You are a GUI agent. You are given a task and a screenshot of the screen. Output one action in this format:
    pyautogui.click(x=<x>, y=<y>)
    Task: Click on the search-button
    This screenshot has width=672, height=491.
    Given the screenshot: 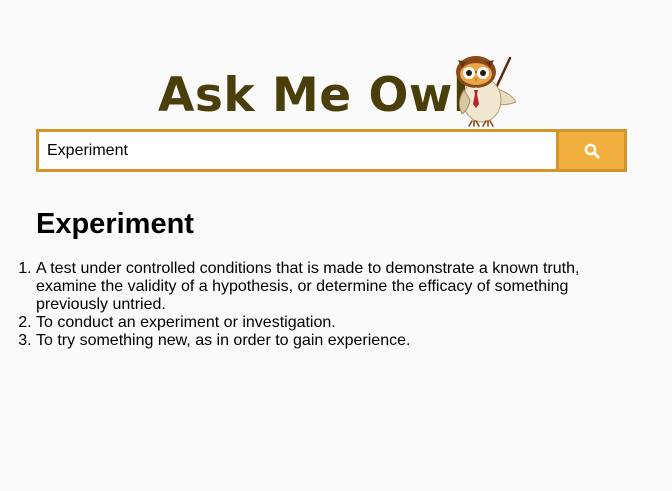 What is the action you would take?
    pyautogui.click(x=591, y=150)
    